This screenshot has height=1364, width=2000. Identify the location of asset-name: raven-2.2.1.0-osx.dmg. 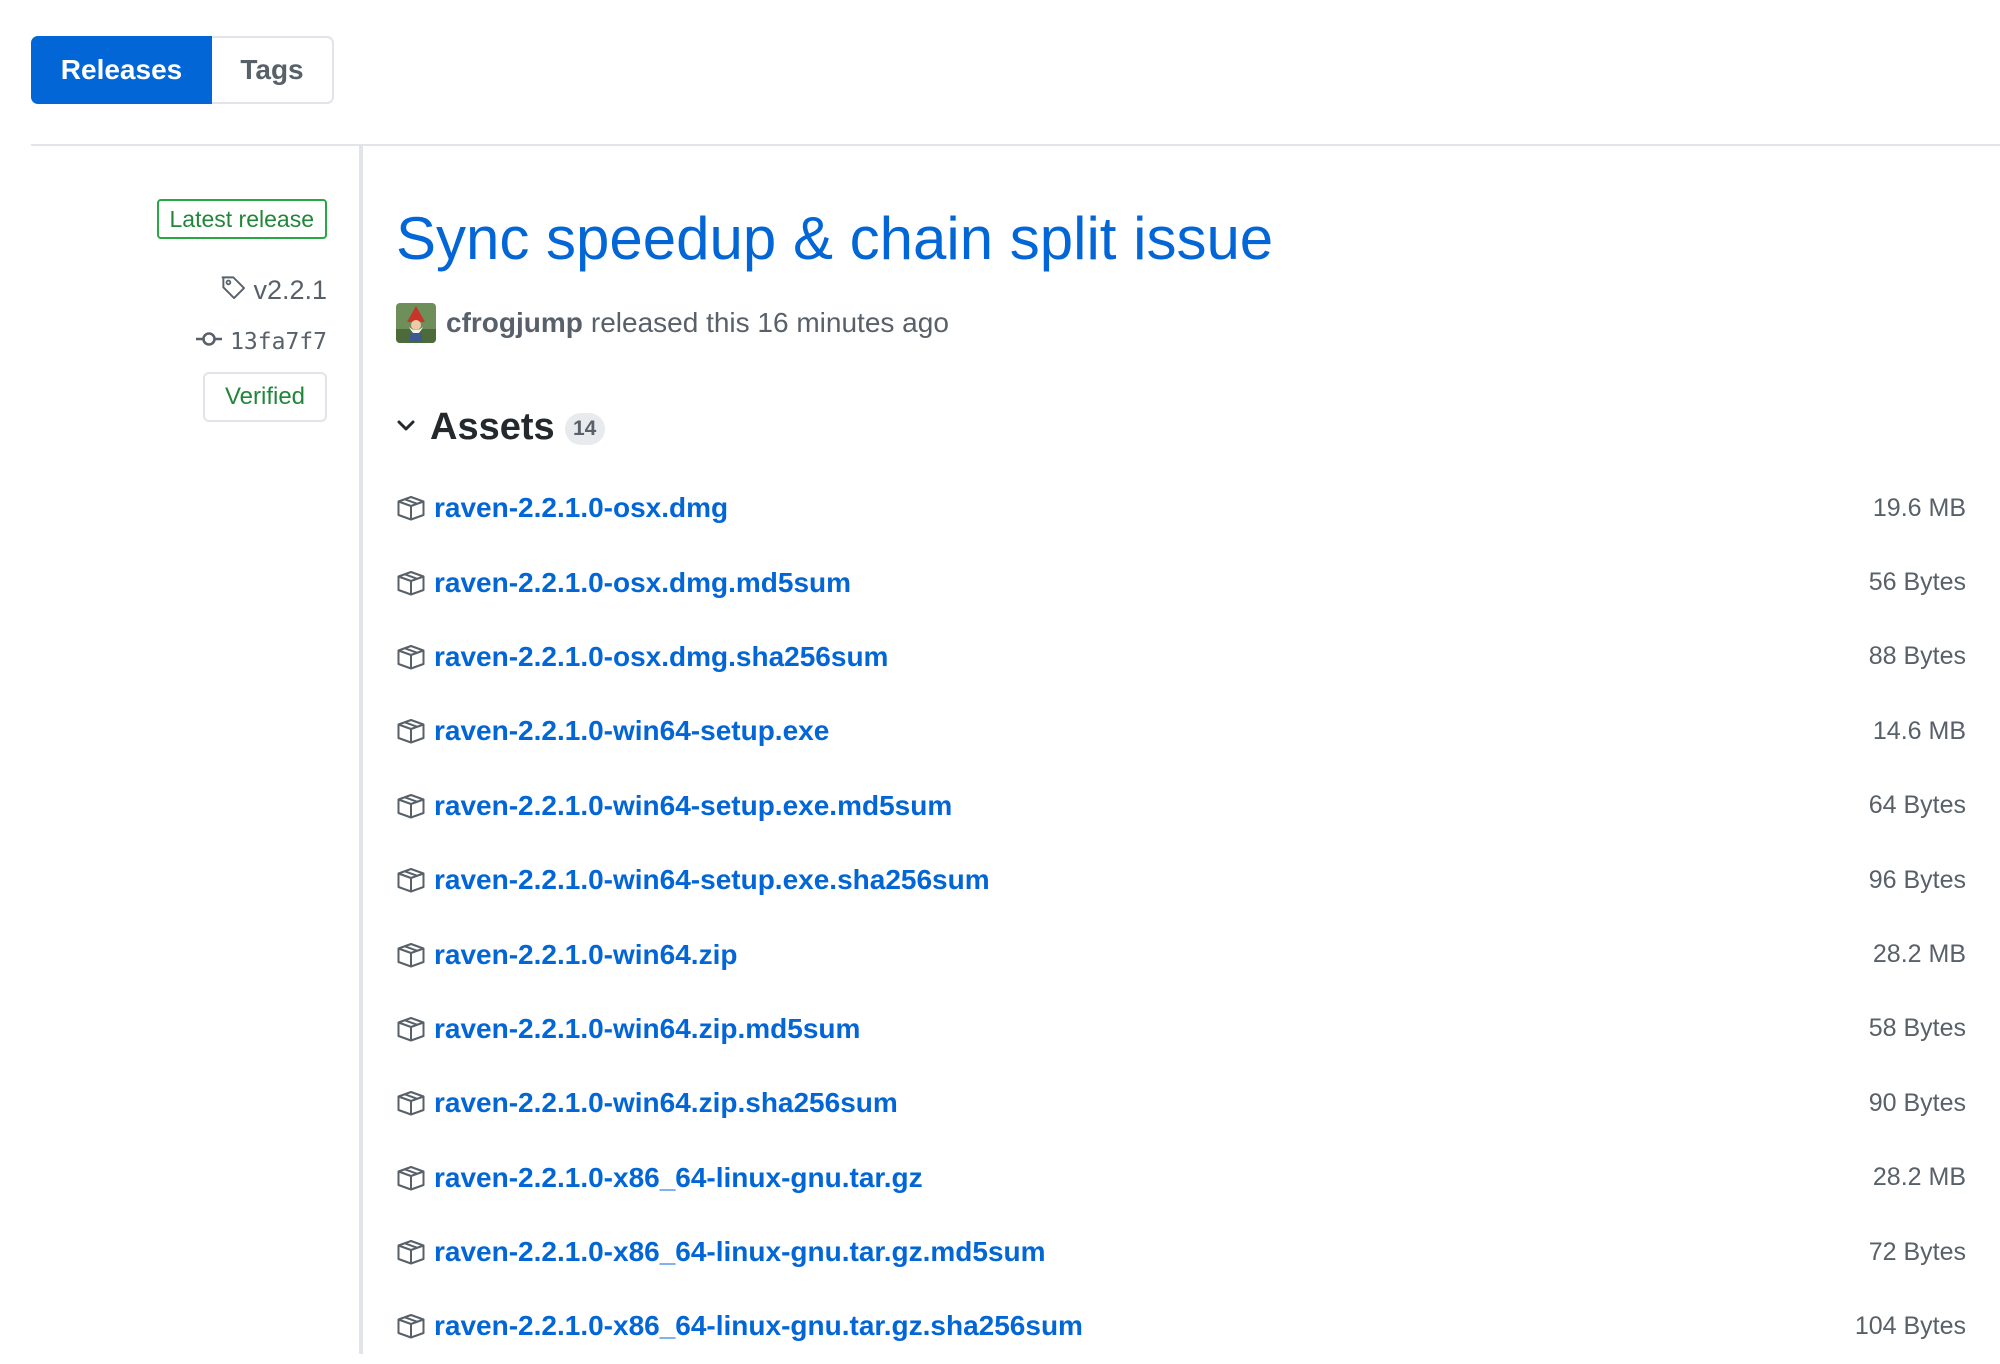
(581, 508).